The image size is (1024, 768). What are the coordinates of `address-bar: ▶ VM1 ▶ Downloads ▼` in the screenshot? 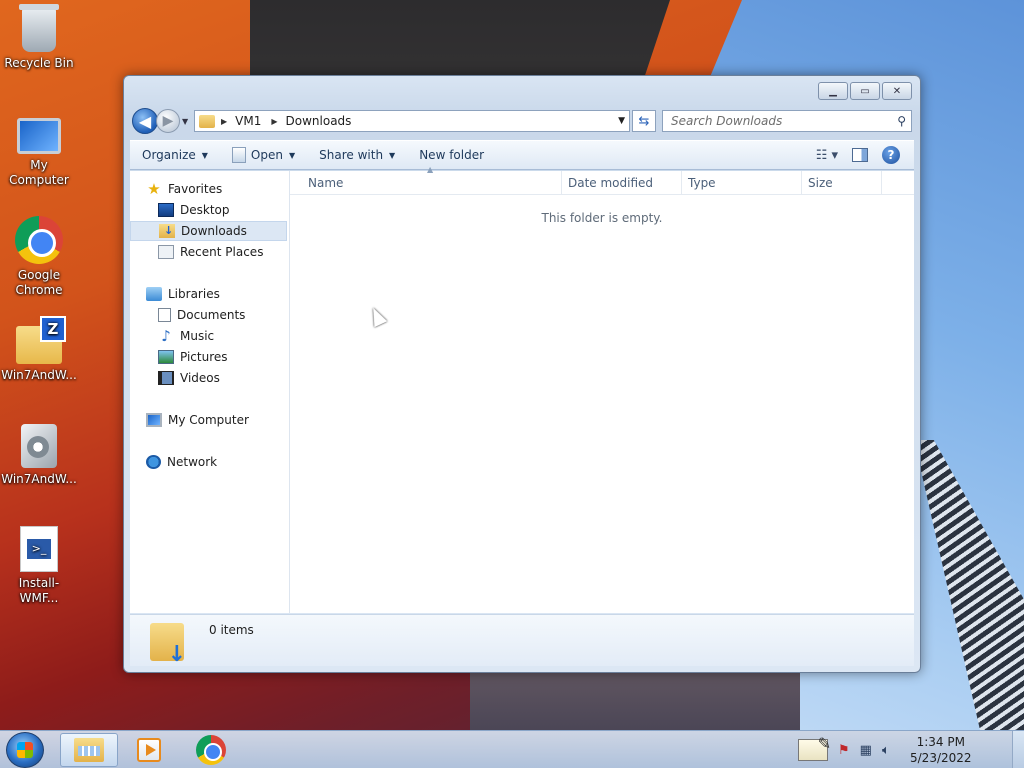 It's located at (412, 121).